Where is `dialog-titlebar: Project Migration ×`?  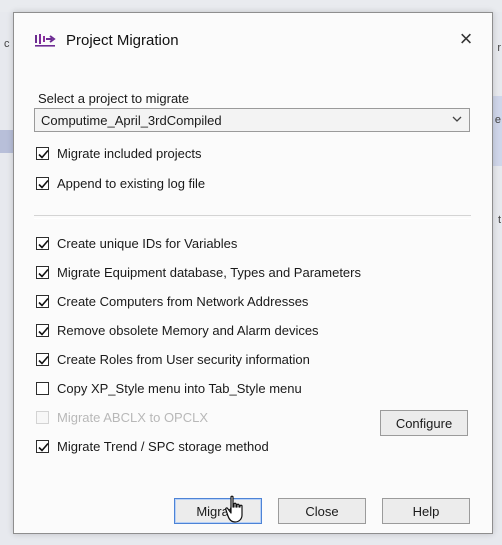
dialog-titlebar: Project Migration × is located at coordinates (253, 41).